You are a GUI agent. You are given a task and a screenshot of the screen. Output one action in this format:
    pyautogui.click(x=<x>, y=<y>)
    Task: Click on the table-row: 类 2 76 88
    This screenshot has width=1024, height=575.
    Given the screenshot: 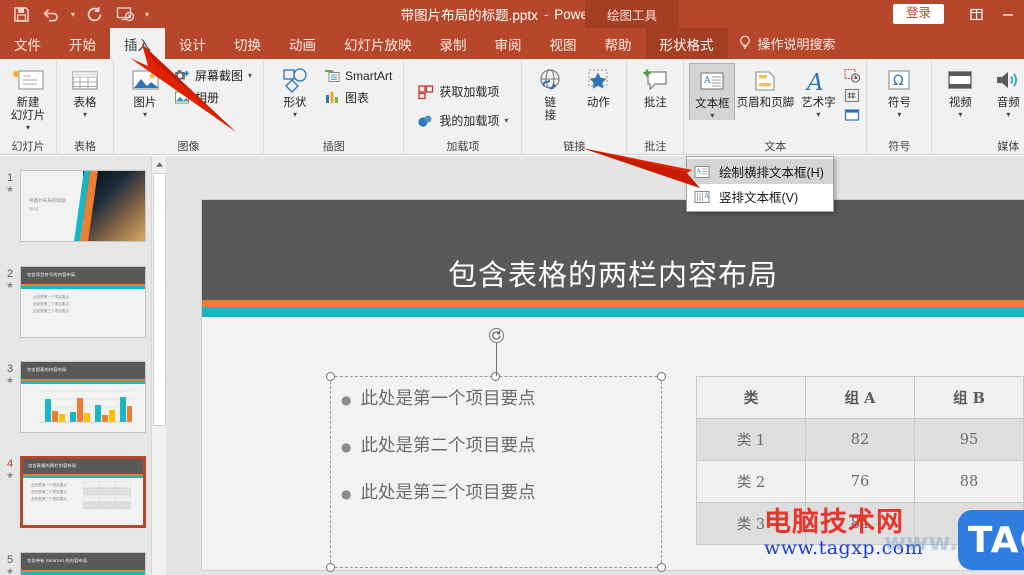 What is the action you would take?
    pyautogui.click(x=860, y=481)
    